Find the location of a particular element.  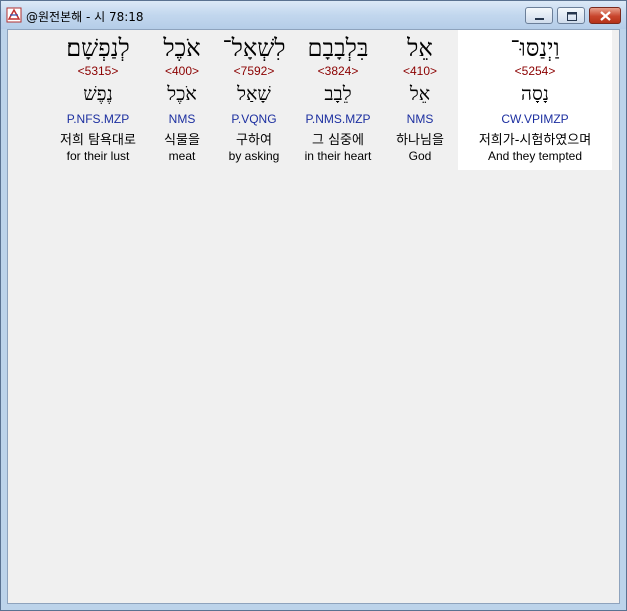

english-gloss: for their lust is located at coordinates (98, 156).